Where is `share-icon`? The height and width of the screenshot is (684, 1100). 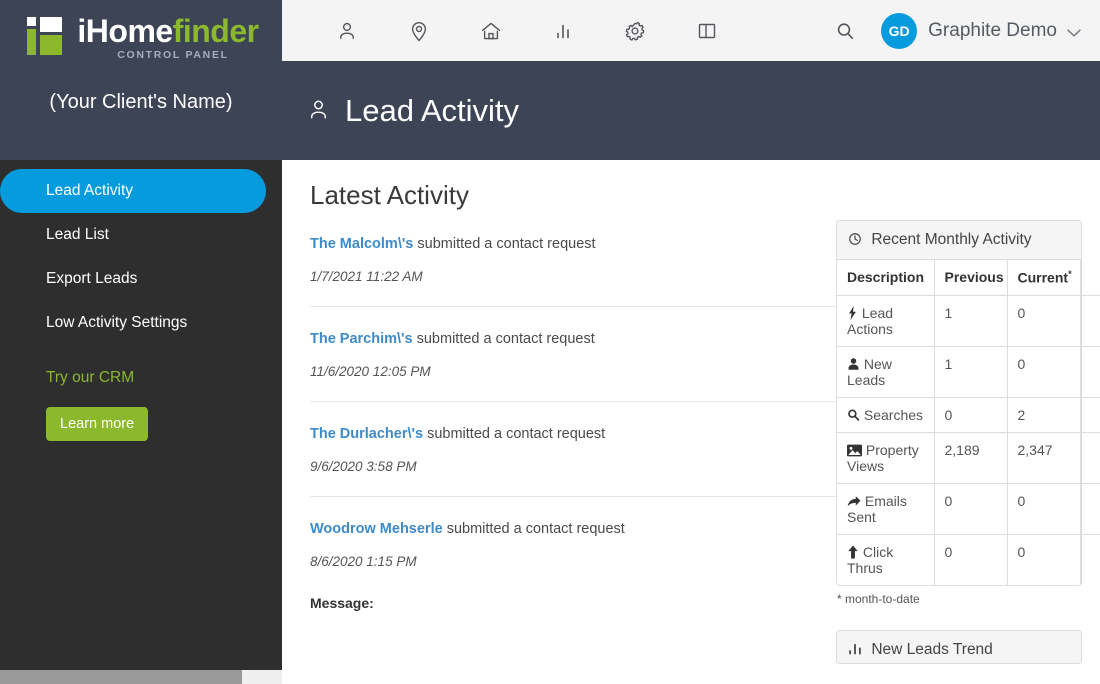
share-icon is located at coordinates (856, 501).